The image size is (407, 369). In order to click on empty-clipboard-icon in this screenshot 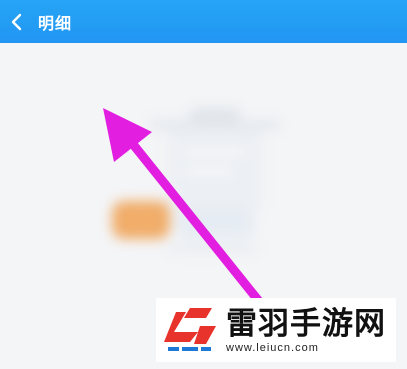, I will do `click(215, 160)`.